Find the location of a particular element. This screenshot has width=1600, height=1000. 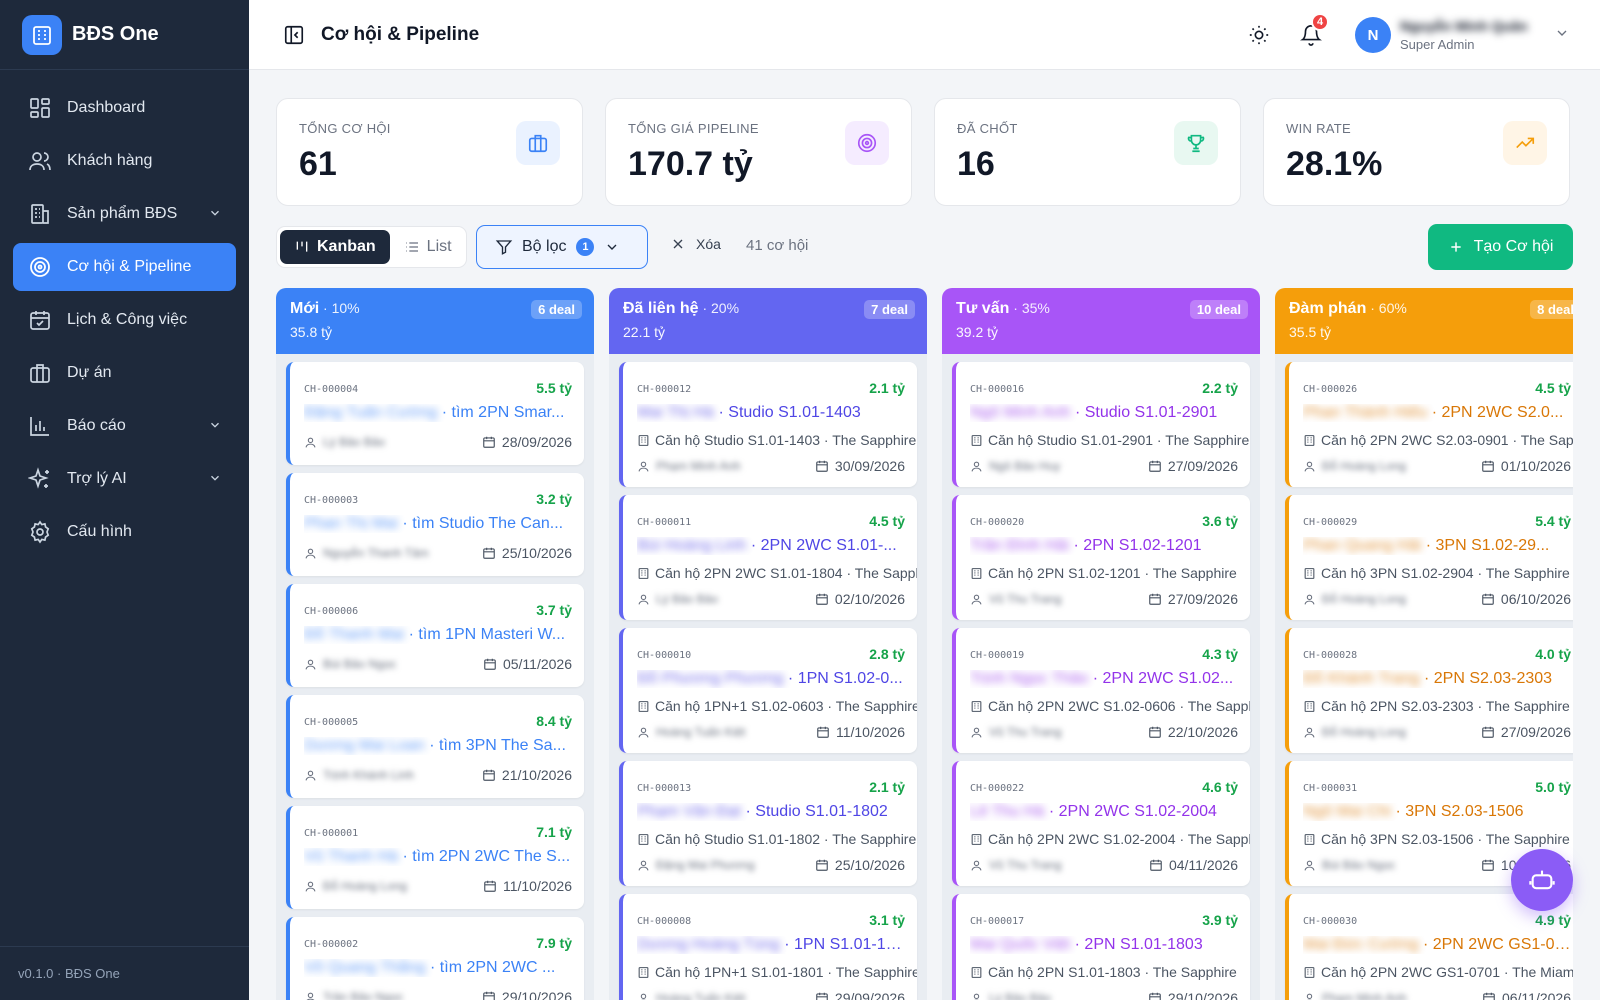

deal-title-text: Studio S1.01-1403 is located at coordinates (794, 412).